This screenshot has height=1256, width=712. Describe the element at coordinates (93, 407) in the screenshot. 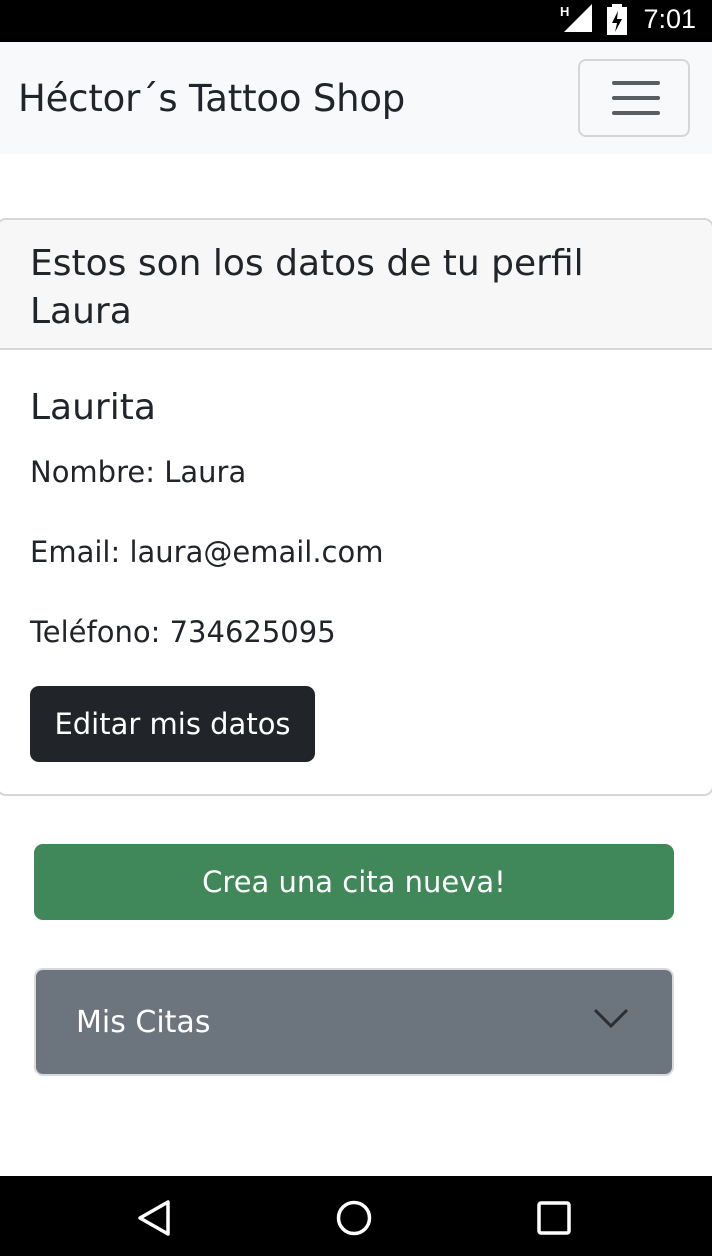

I see `profile-username: Laurita` at that location.